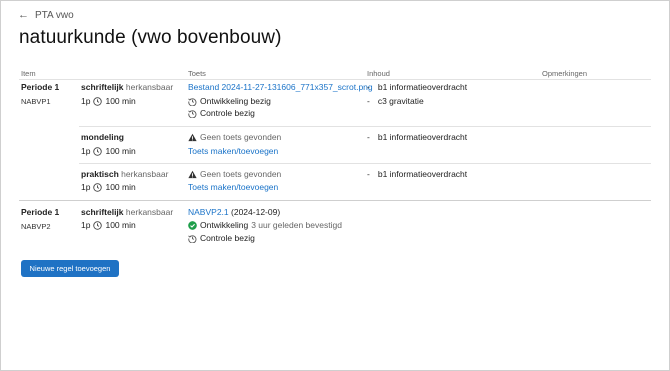 The height and width of the screenshot is (371, 670). I want to click on group-divider, so click(335, 200).